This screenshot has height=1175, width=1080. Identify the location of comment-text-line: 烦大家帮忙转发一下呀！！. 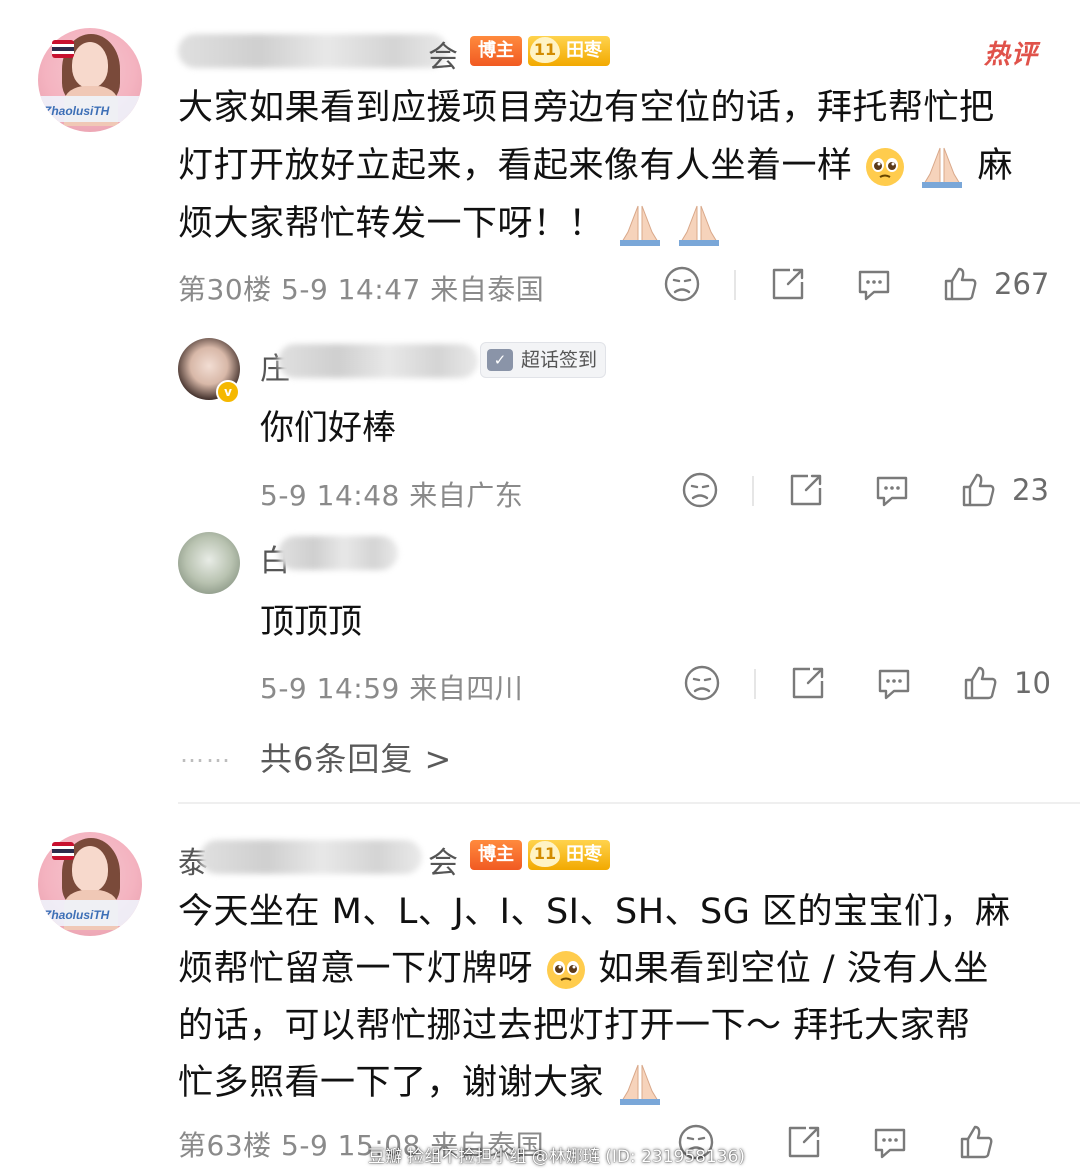
(450, 224).